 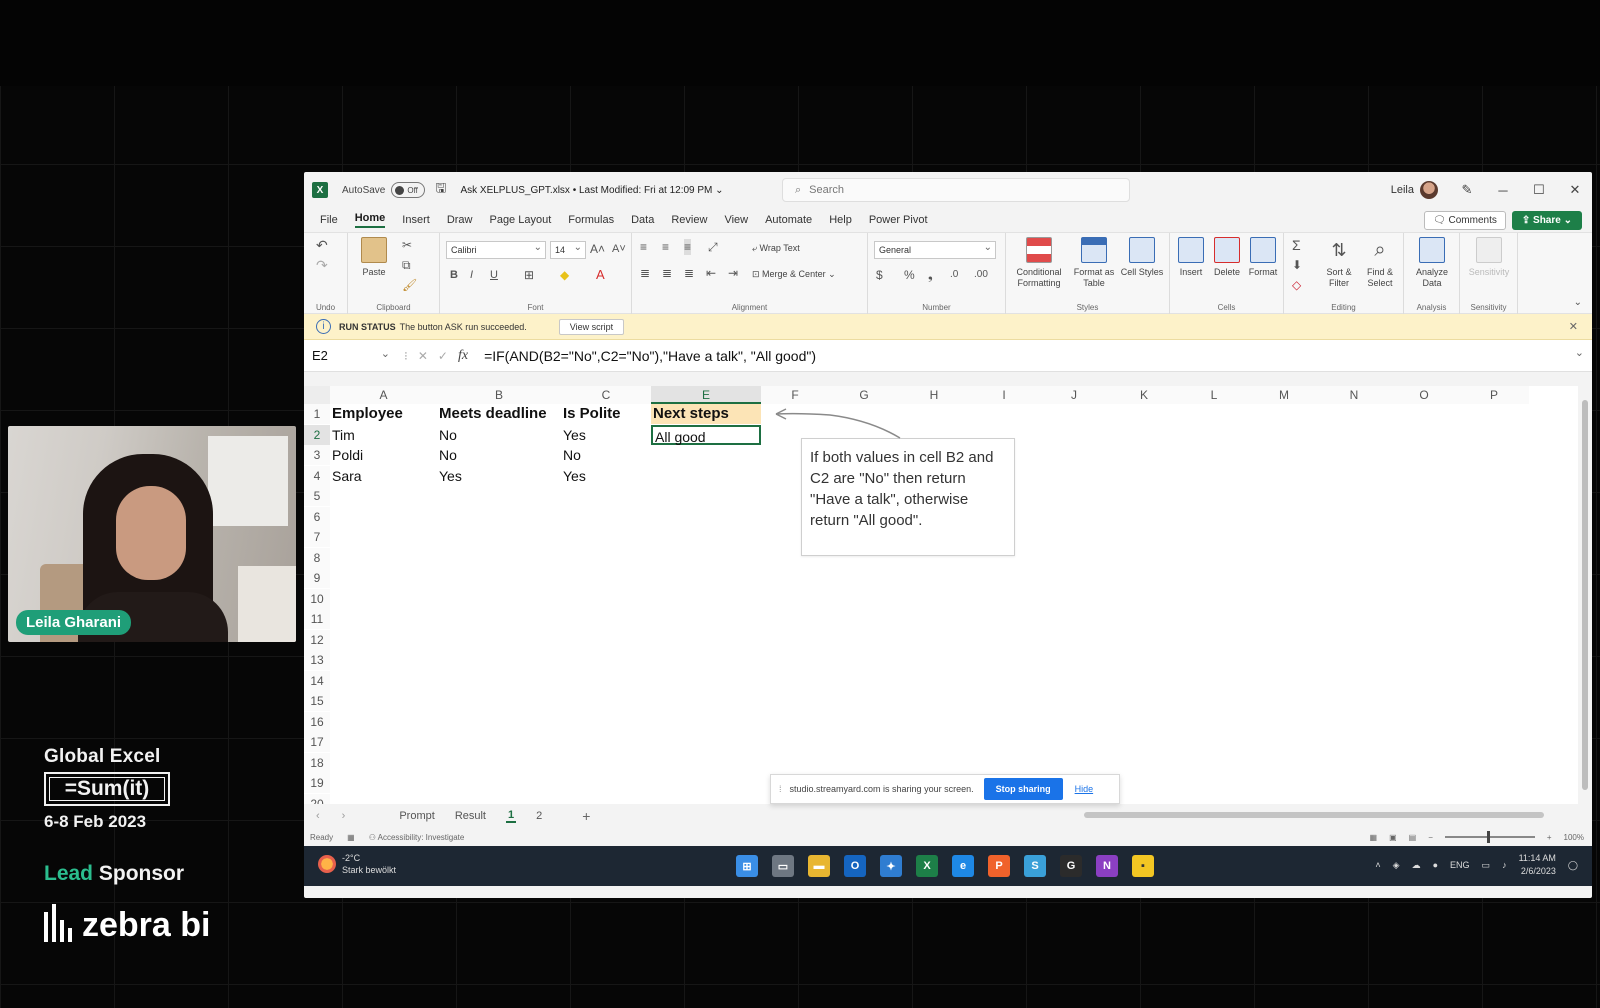 I want to click on currency-icon: $, so click(x=879, y=275).